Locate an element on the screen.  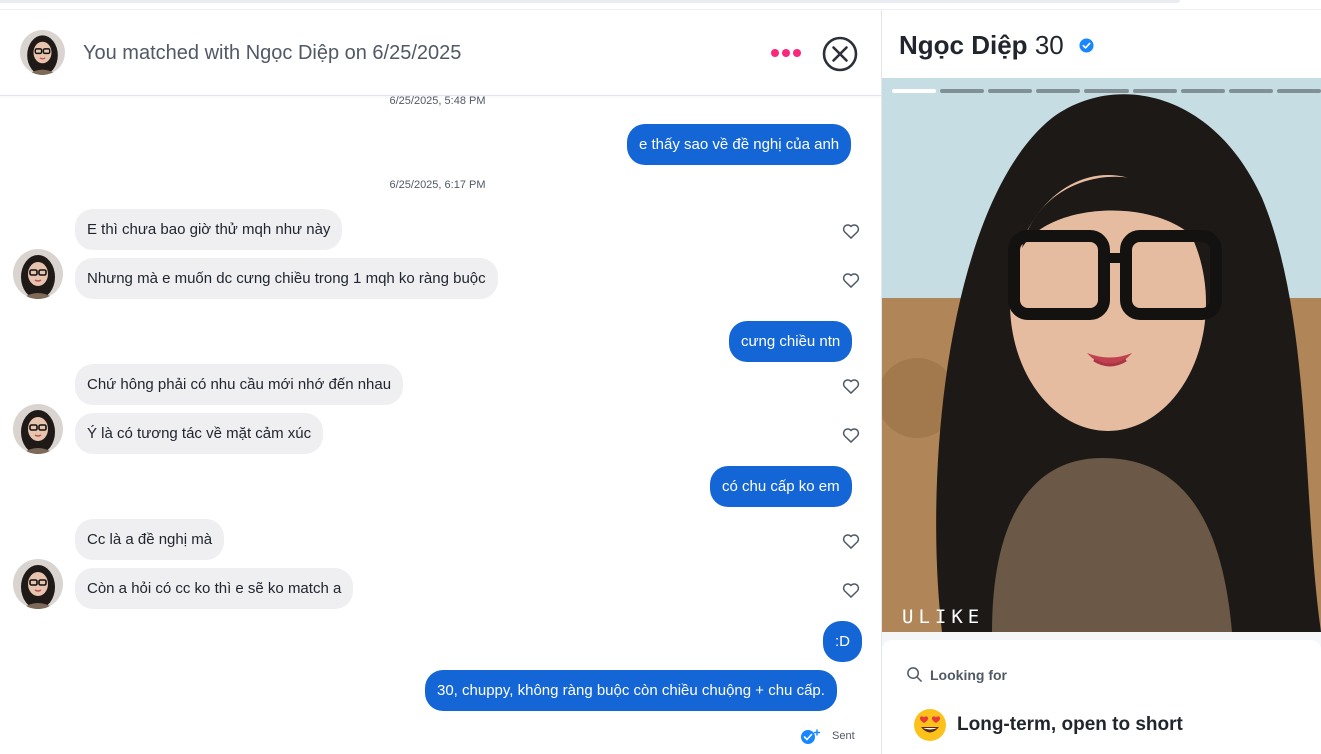
chat-header: You matched with Ngọc Diệp on 6/25/2025 is located at coordinates (440, 53).